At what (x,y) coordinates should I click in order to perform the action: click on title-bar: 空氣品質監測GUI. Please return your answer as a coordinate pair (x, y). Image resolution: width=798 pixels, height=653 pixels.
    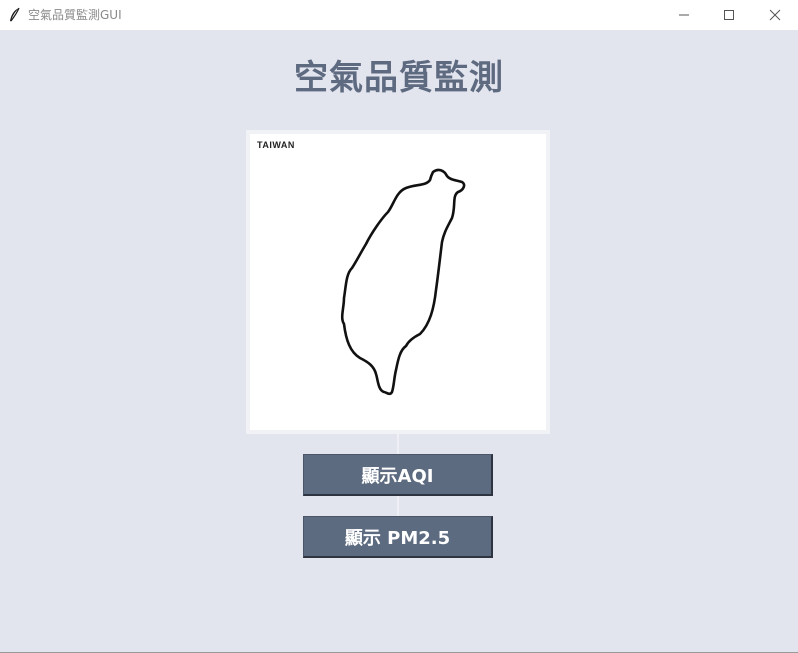
    Looking at the image, I should click on (399, 15).